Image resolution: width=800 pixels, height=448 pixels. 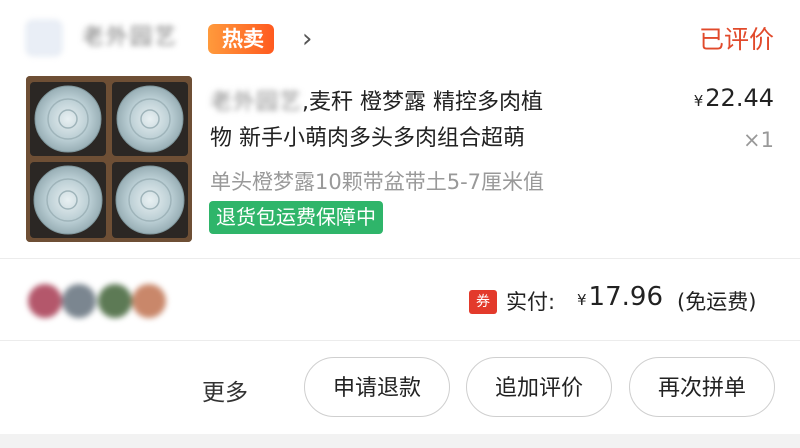 What do you see at coordinates (422, 102) in the screenshot?
I see `product-title-text-1: ,麦秆 橙梦露 精控多肉植` at bounding box center [422, 102].